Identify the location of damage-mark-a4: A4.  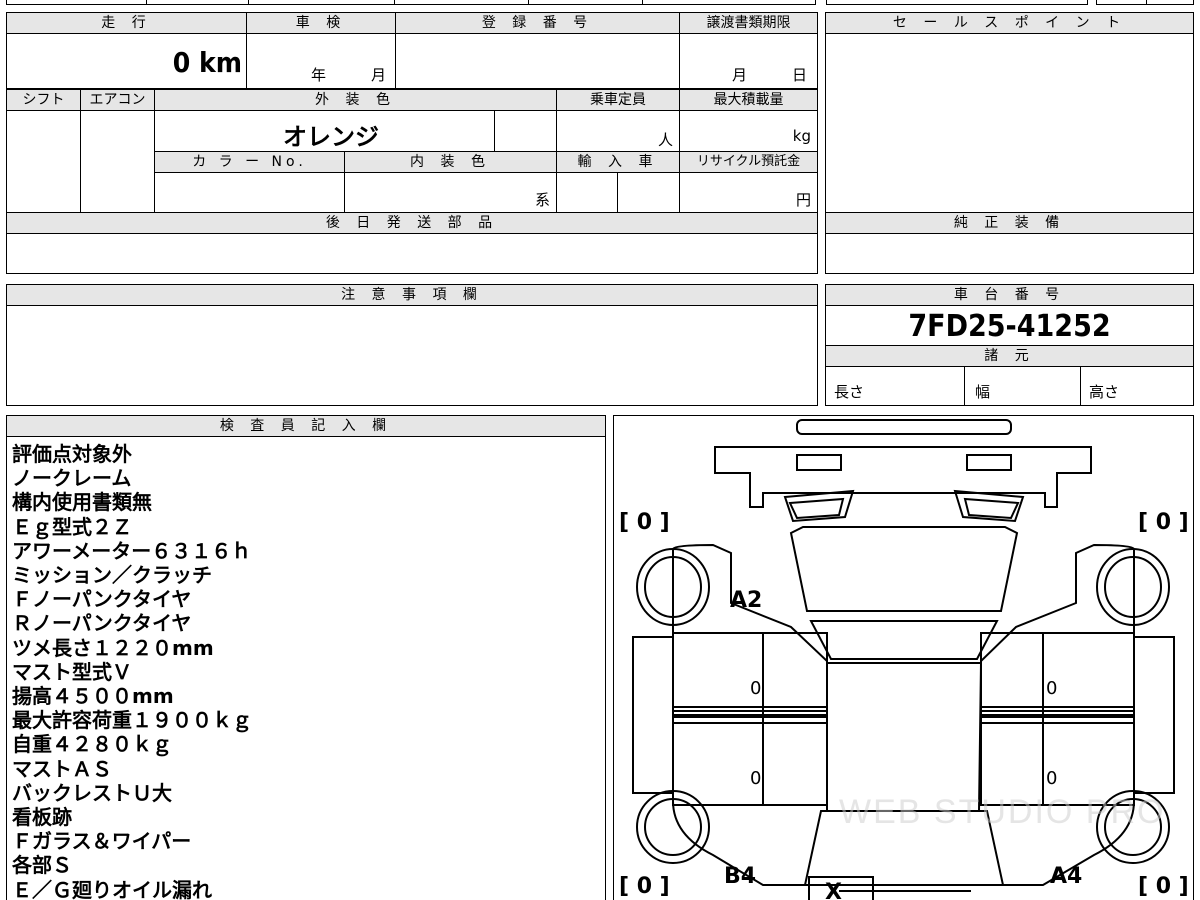
(1066, 876).